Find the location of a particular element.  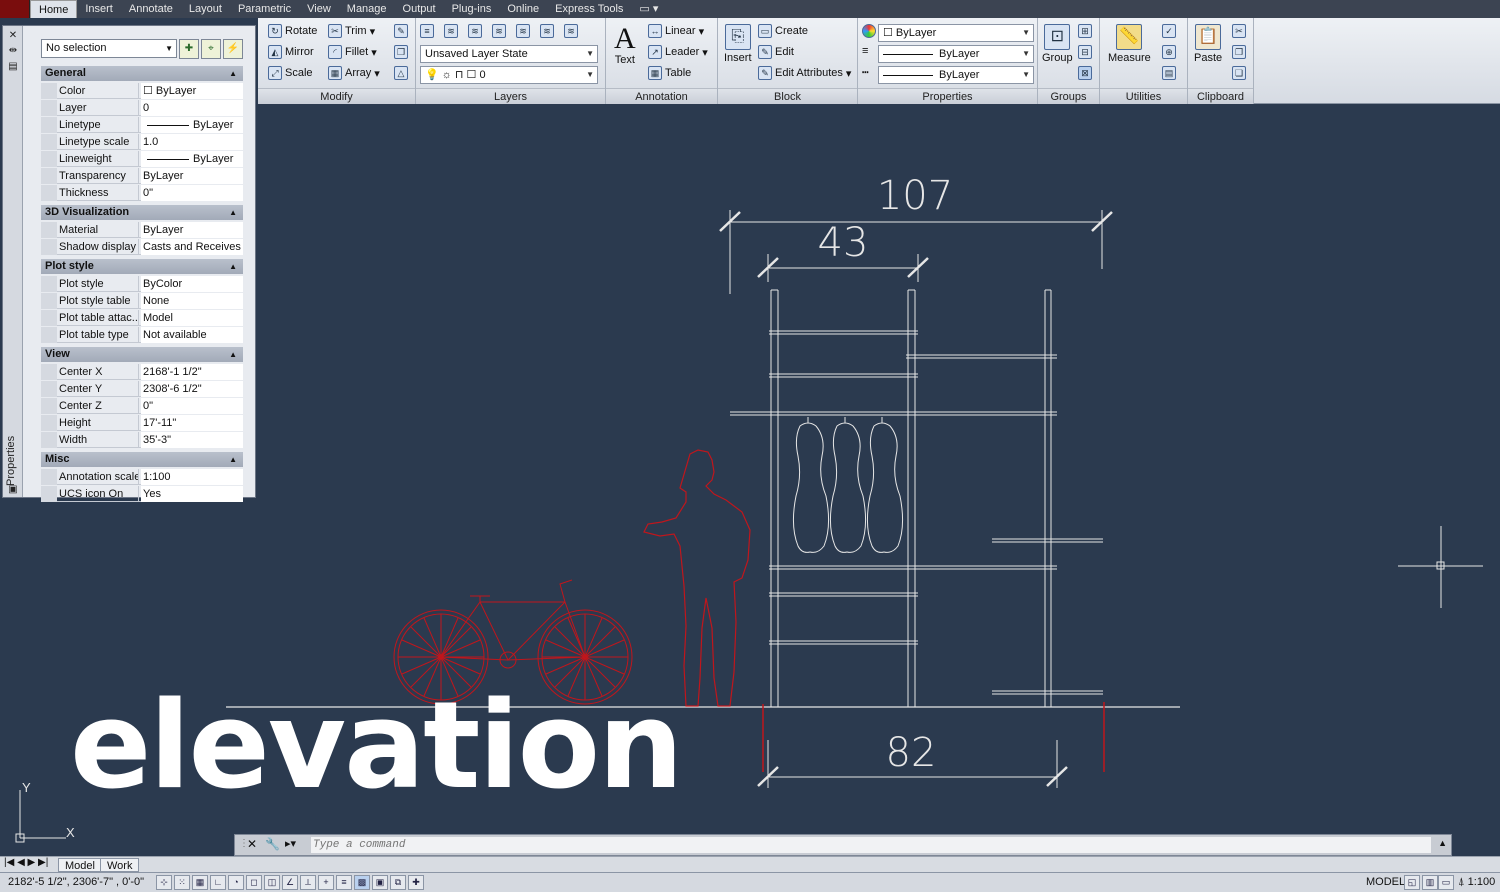

property-value: 0 is located at coordinates (192, 108).